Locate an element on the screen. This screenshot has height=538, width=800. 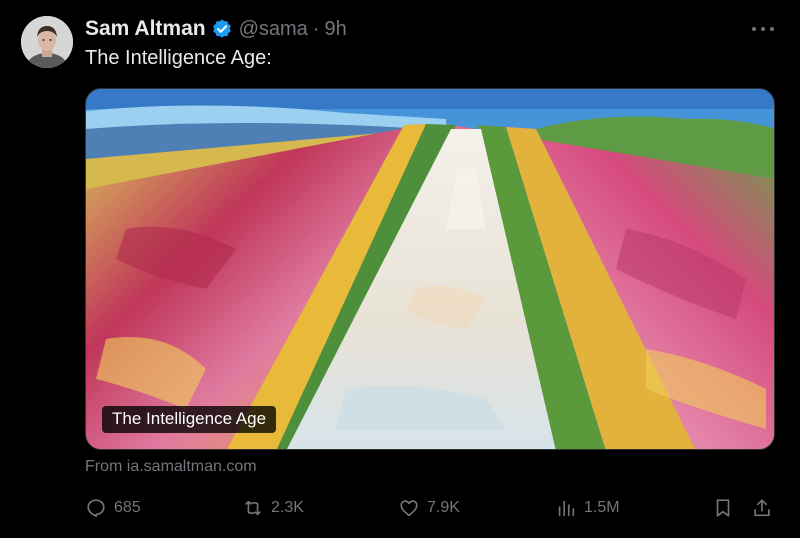
bookmark-icon is located at coordinates (723, 508).